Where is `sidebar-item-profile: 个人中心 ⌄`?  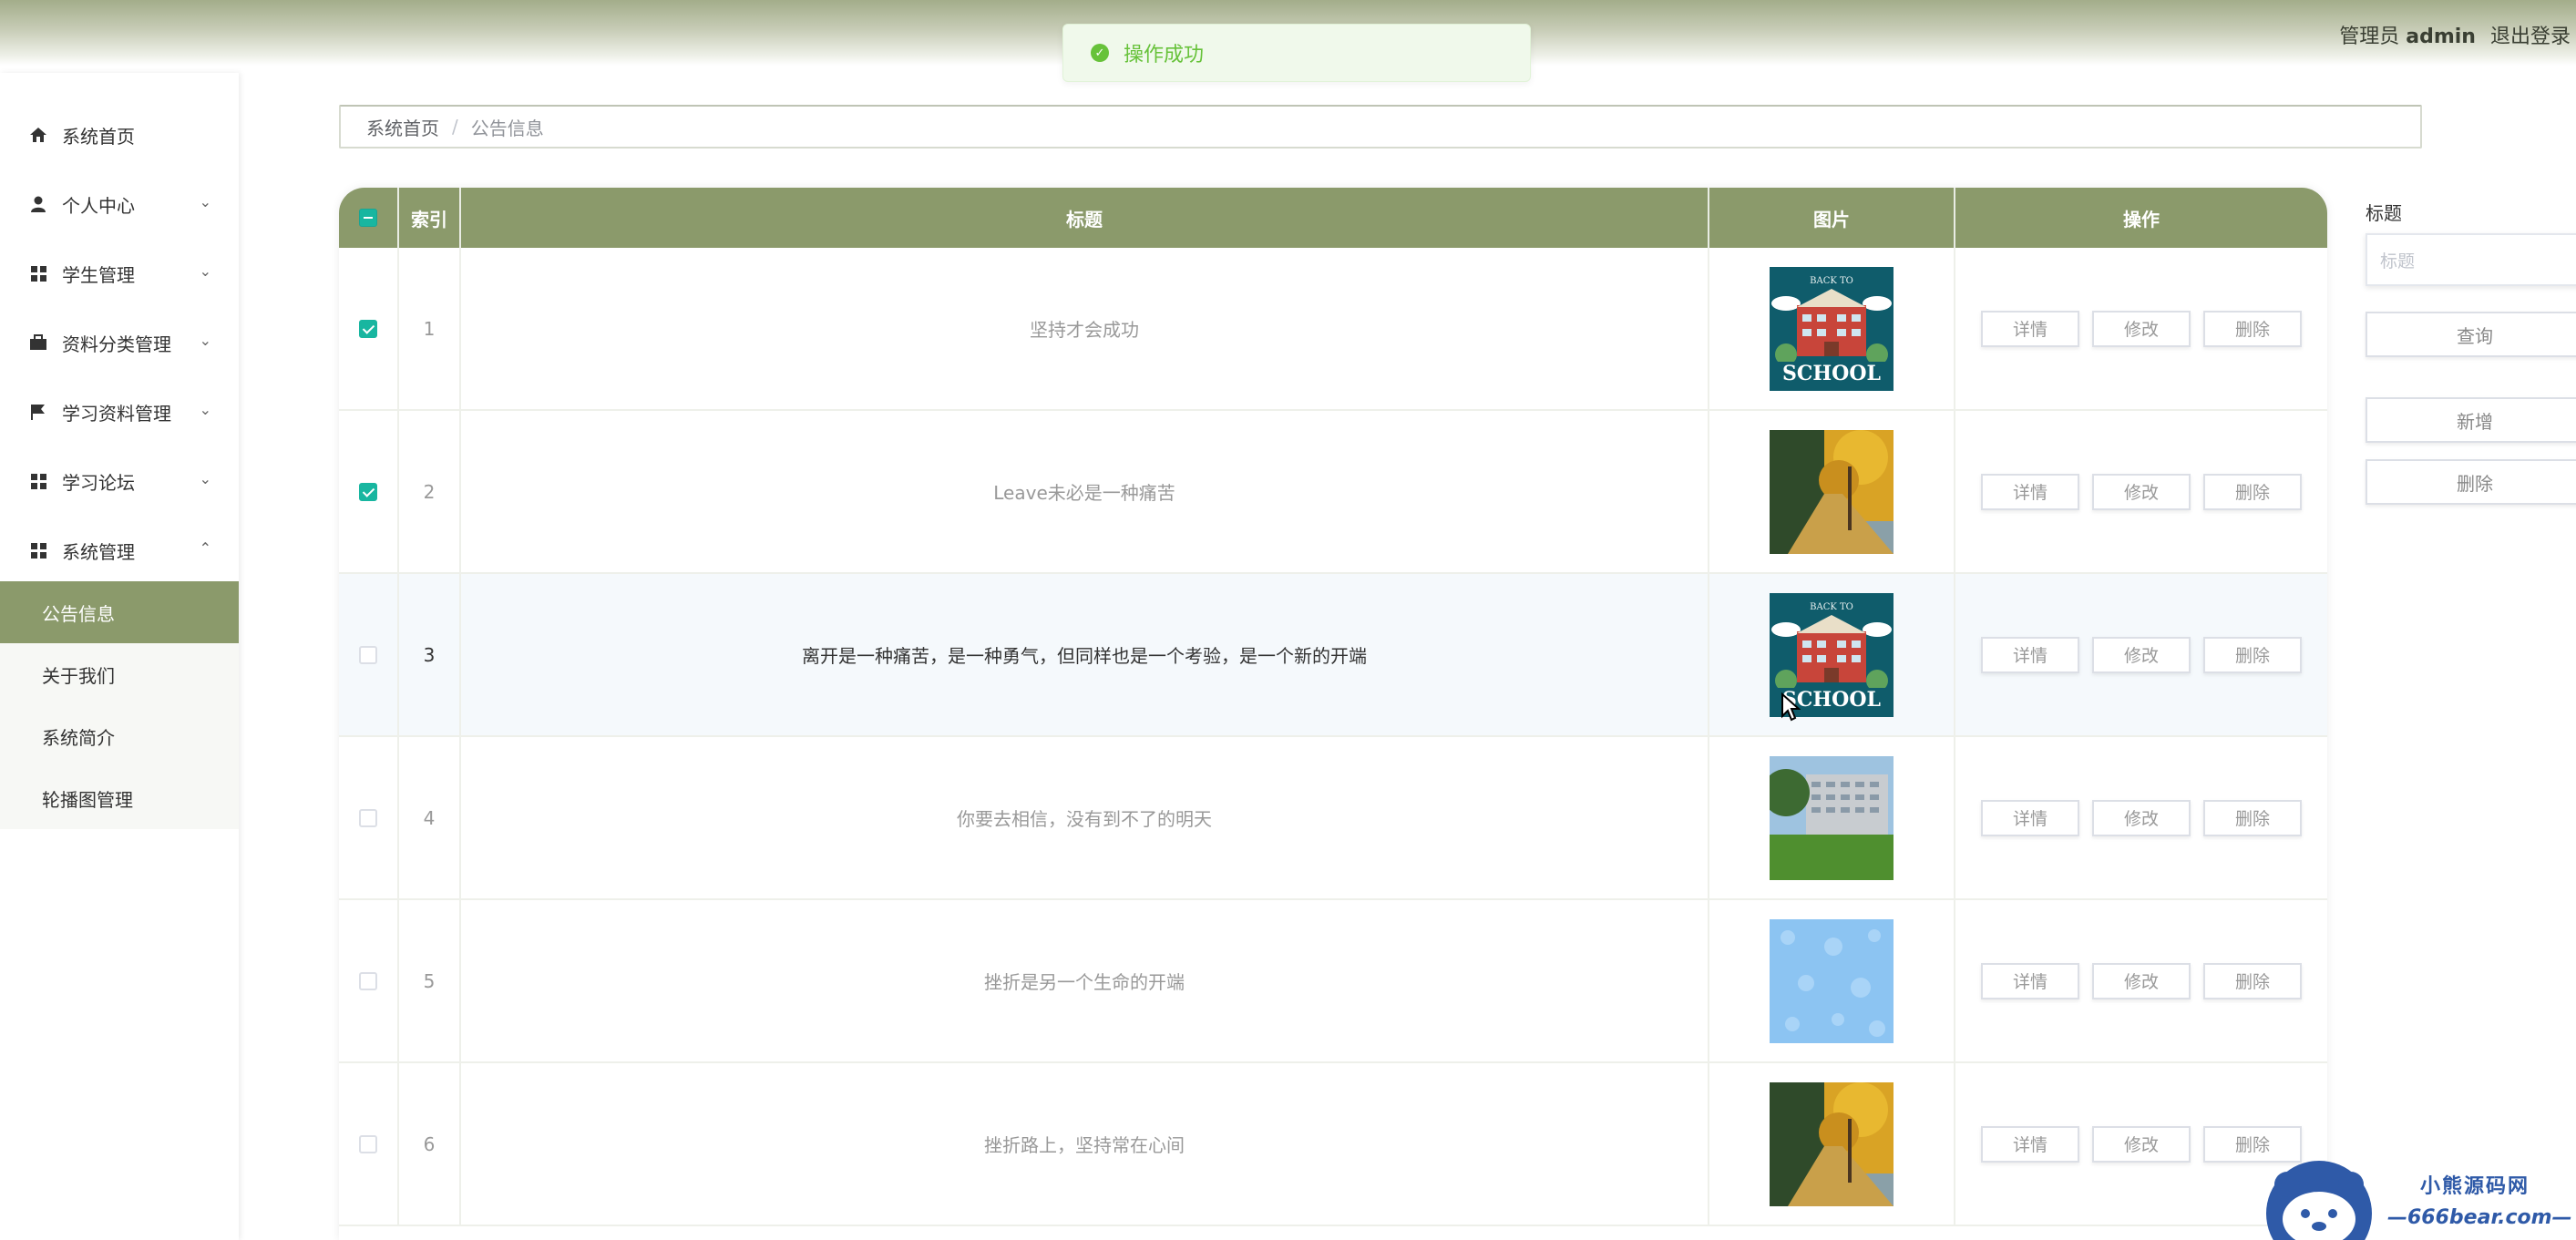
sidebar-item-profile: 个人中心 ⌄ is located at coordinates (120, 204).